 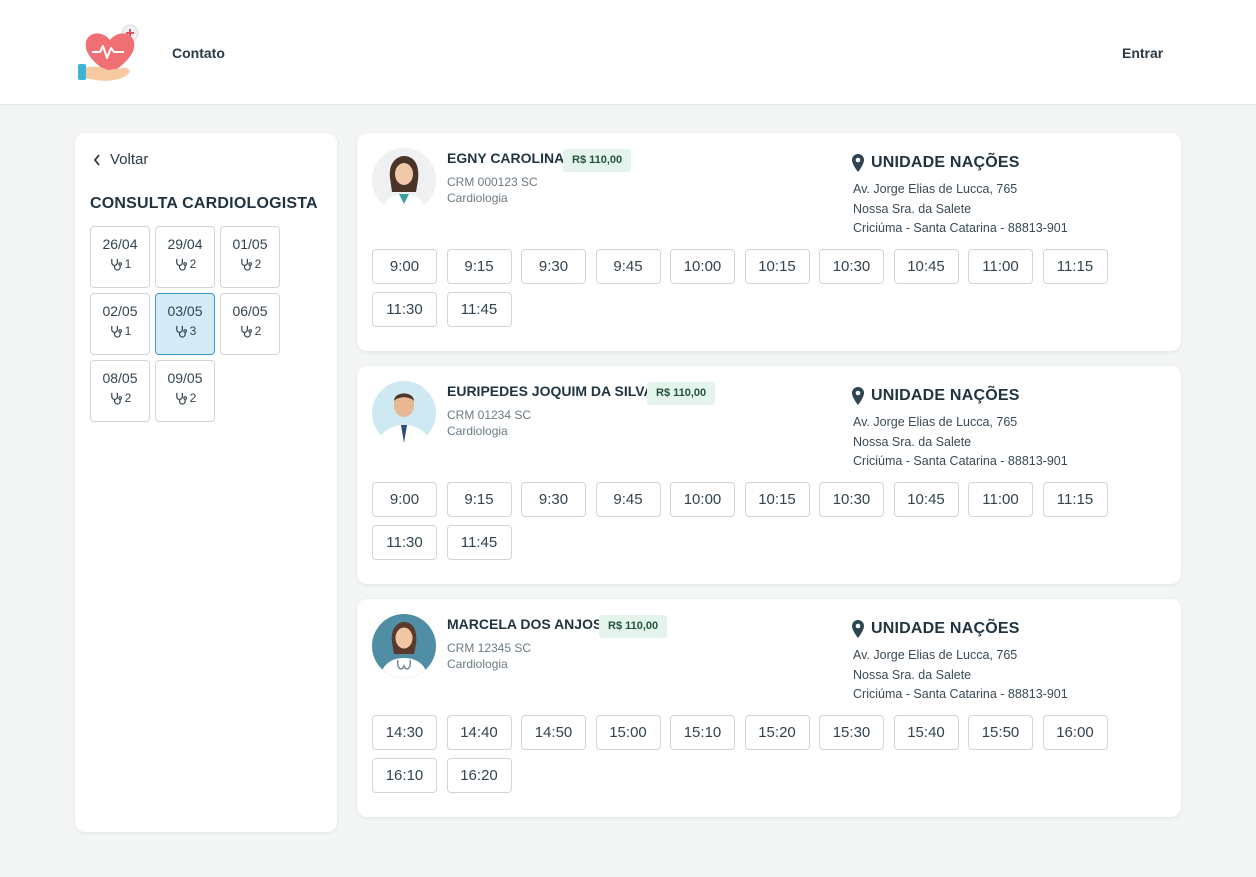 What do you see at coordinates (185, 244) in the screenshot?
I see `date-label: 29/04` at bounding box center [185, 244].